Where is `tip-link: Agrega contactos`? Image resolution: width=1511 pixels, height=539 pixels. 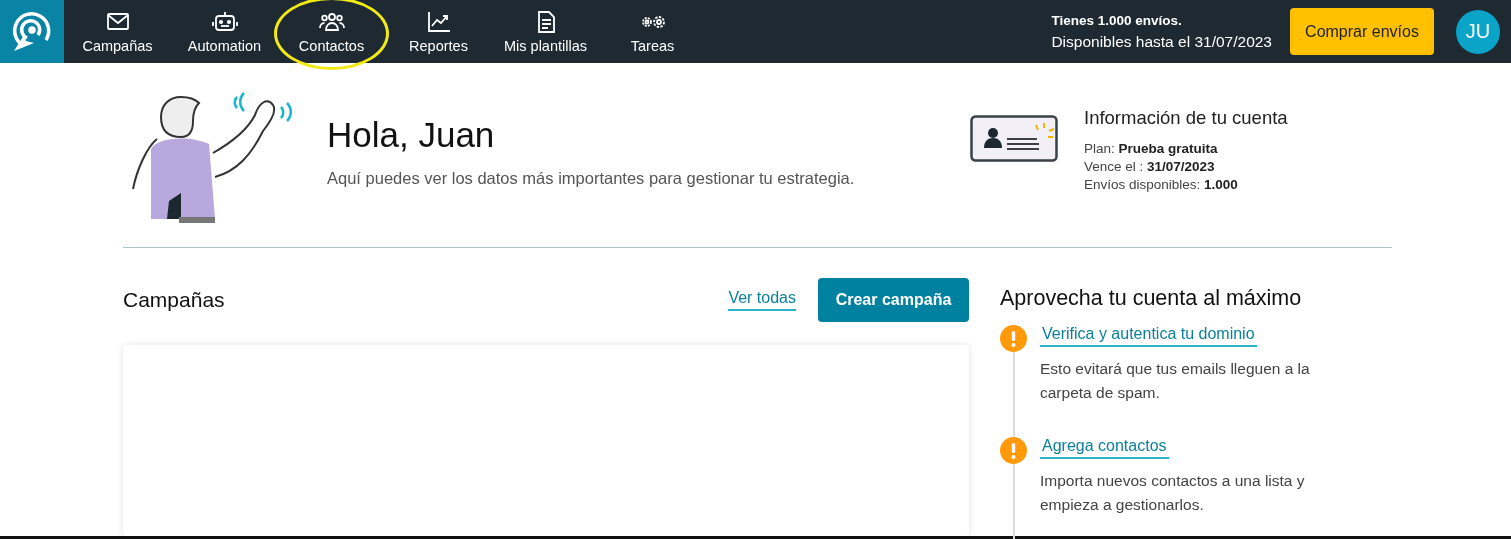 tip-link: Agrega contactos is located at coordinates (1104, 448).